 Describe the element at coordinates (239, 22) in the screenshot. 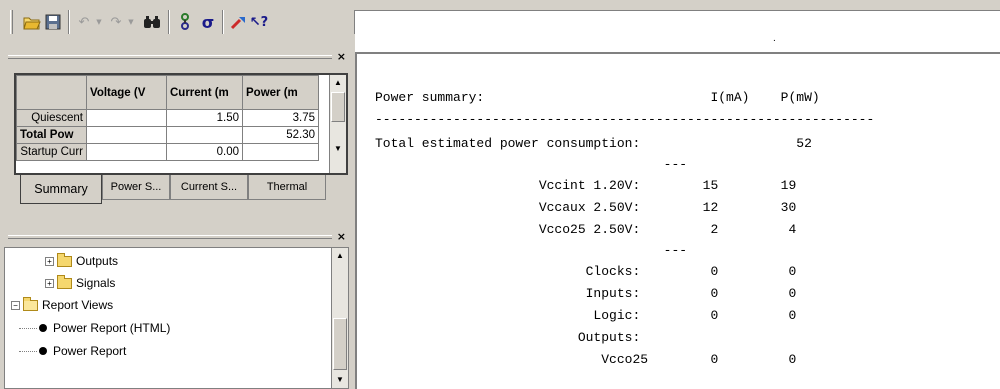

I see `run-icon` at that location.